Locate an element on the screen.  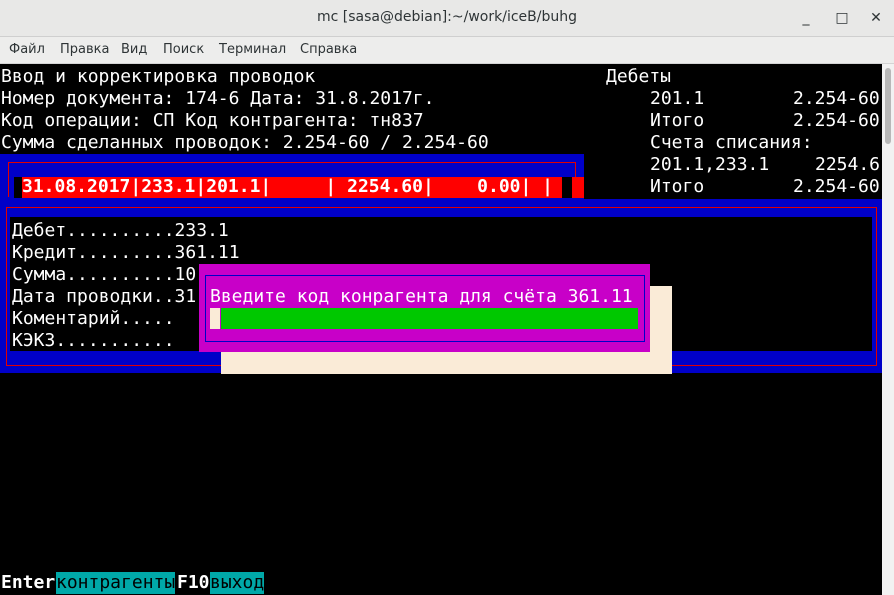
writeoff-accounts: 201.1,233.1 is located at coordinates (710, 164).